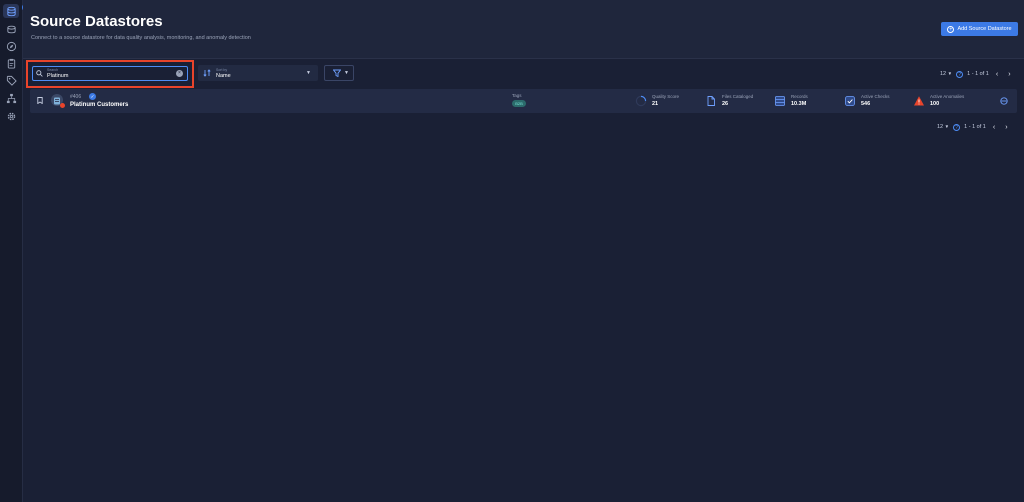  Describe the element at coordinates (738, 96) in the screenshot. I see `files-cataloged-label: Files Cataloged` at that location.